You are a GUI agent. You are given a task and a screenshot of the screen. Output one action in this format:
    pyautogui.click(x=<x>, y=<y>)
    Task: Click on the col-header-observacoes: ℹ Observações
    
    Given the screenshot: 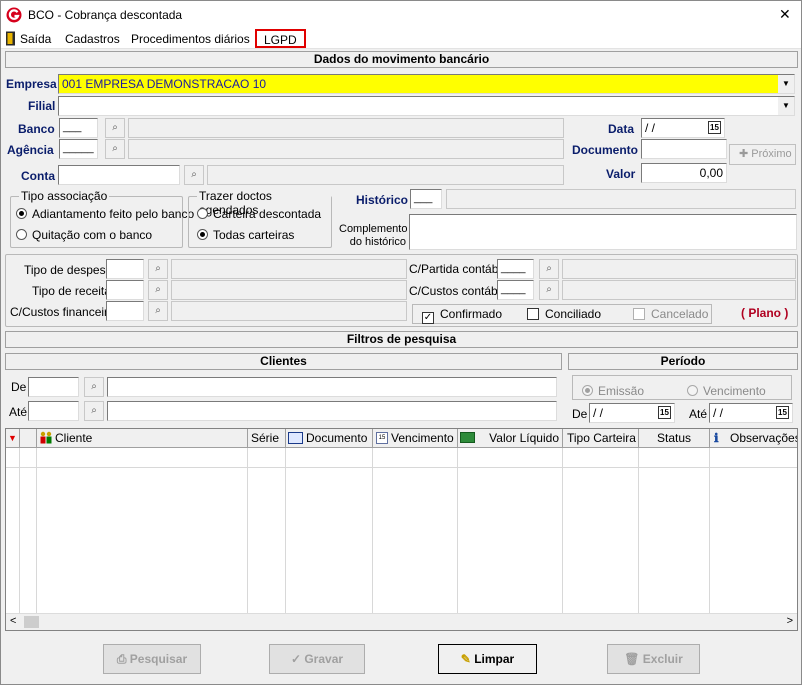 What is the action you would take?
    pyautogui.click(x=753, y=438)
    